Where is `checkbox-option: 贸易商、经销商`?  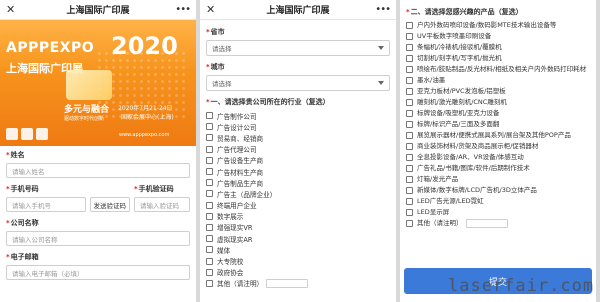 checkbox-option: 贸易商、经销商 is located at coordinates (298, 137).